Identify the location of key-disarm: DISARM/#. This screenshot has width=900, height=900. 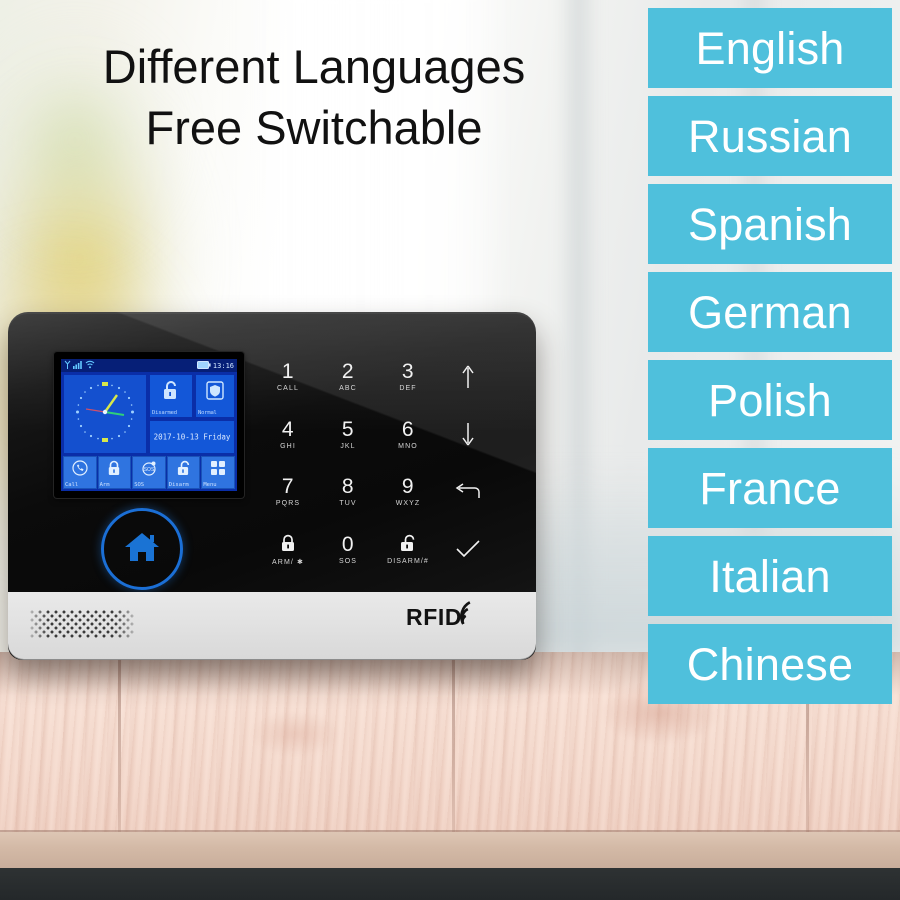
(408, 550).